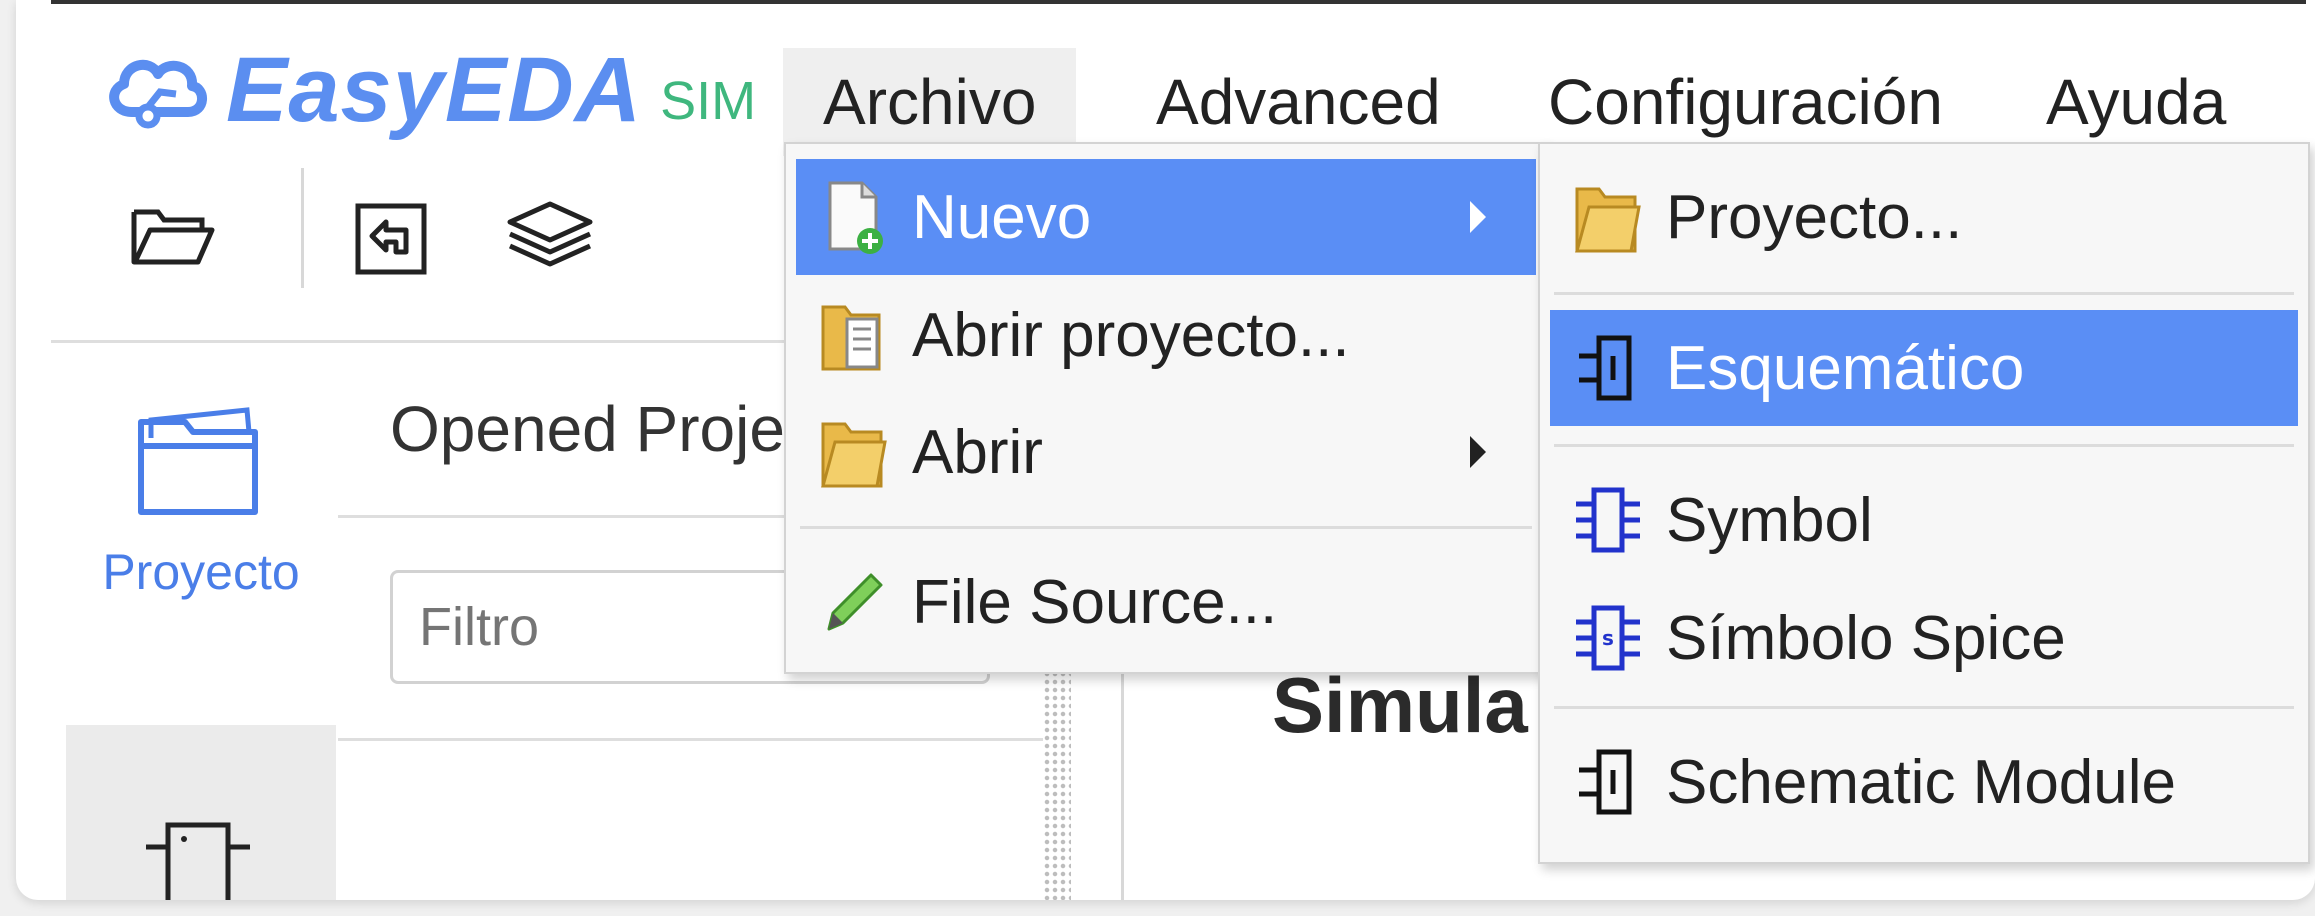 This screenshot has width=2315, height=916. I want to click on filter-divider, so click(690, 739).